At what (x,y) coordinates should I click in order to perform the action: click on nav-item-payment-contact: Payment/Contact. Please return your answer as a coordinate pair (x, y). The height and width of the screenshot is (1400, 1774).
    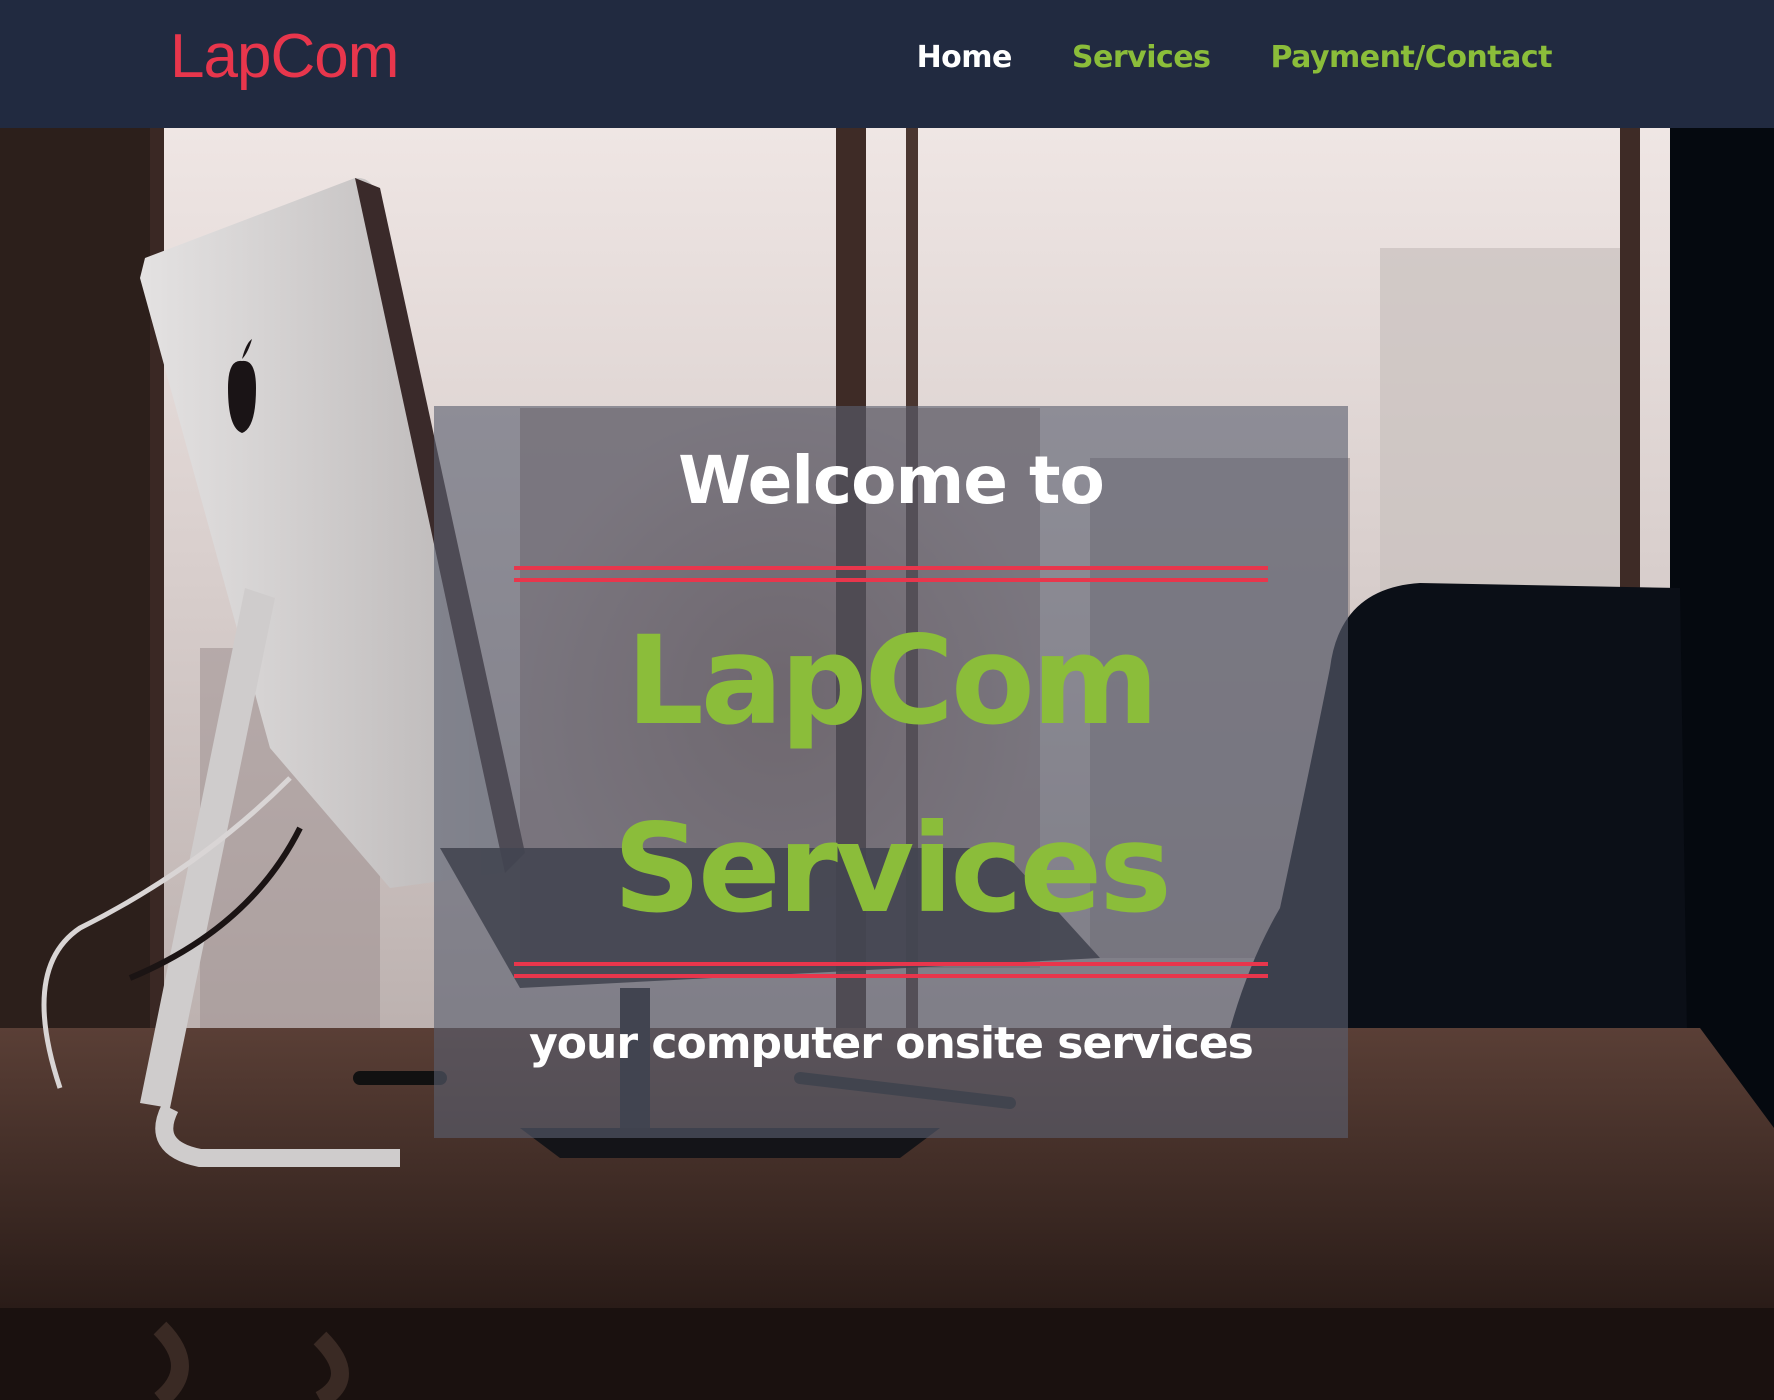
    Looking at the image, I should click on (1411, 58).